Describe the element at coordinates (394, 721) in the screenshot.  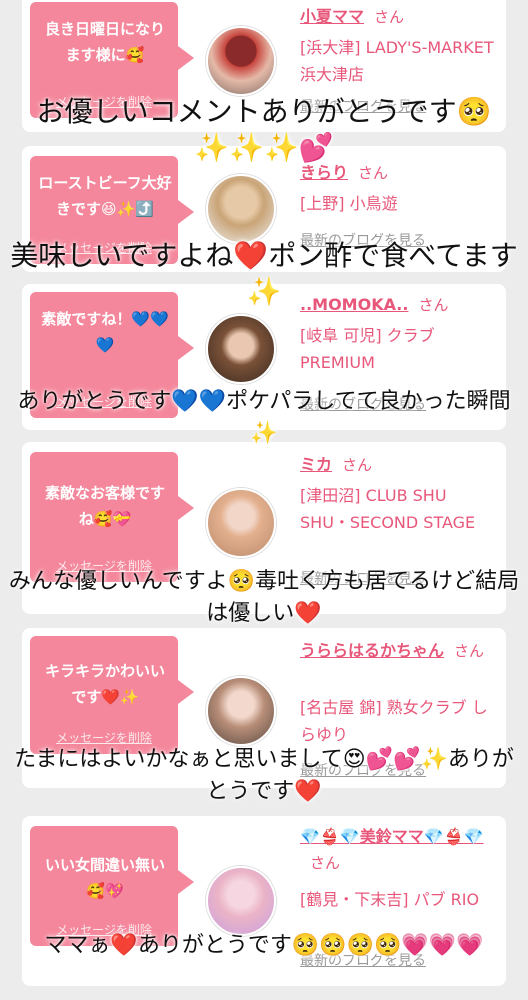
I see `shop-name: [名古屋 錦] 熟女クラブ しらゆり` at that location.